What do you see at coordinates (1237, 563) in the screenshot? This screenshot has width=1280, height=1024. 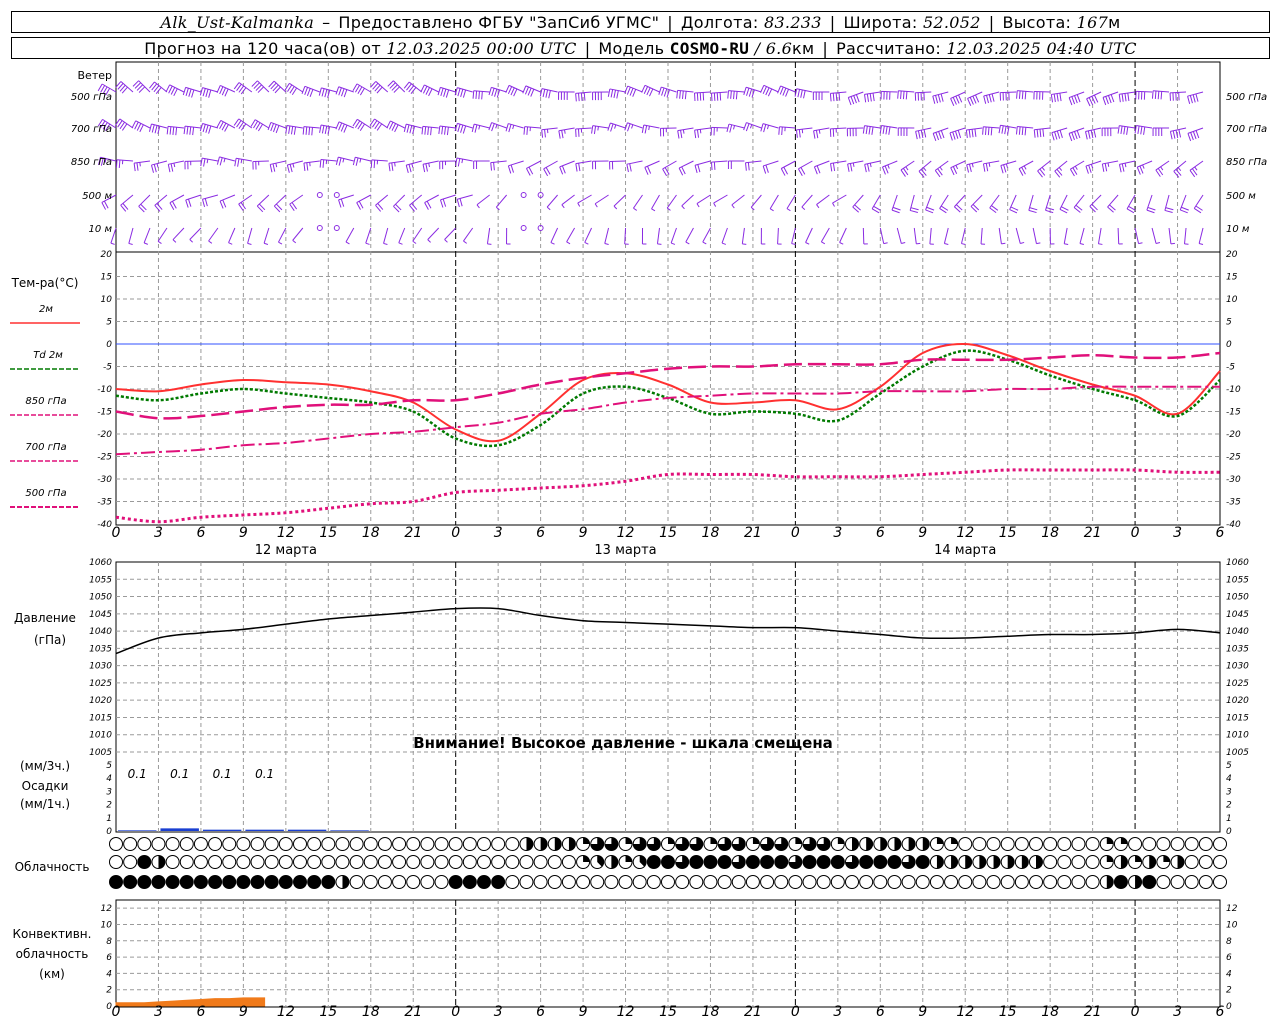 I see `pressure-tick-right: 1060` at bounding box center [1237, 563].